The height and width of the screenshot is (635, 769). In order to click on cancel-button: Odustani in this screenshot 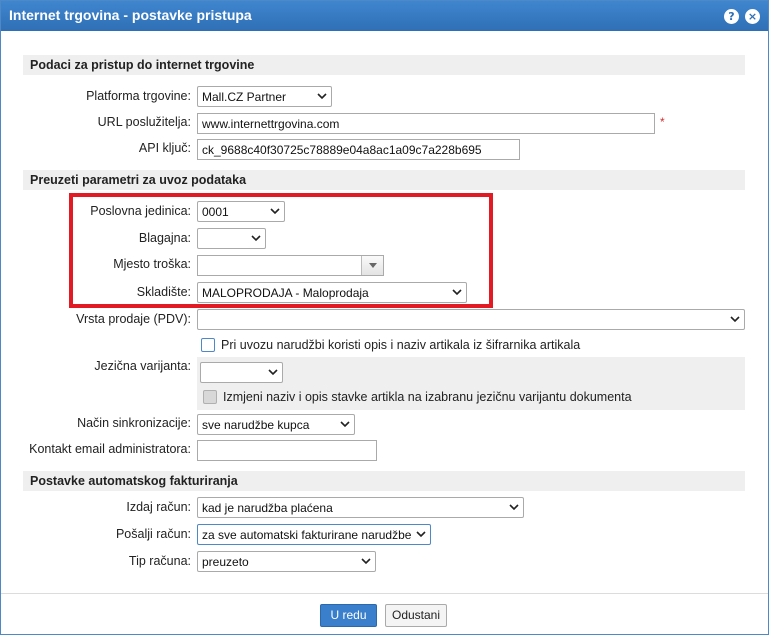, I will do `click(416, 615)`.